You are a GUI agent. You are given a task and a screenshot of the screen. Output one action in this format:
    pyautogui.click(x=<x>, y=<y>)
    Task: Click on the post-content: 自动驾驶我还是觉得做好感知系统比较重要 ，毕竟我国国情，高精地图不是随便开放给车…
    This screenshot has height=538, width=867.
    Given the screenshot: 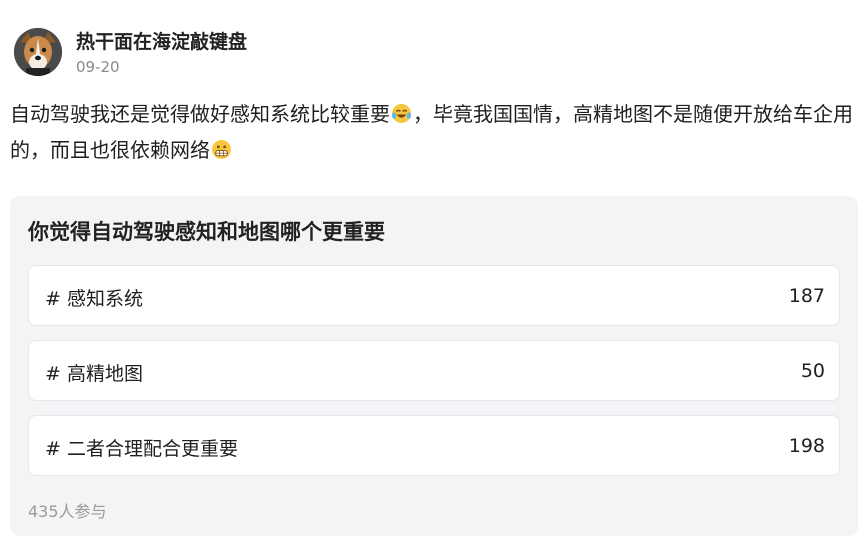 What is the action you would take?
    pyautogui.click(x=435, y=132)
    